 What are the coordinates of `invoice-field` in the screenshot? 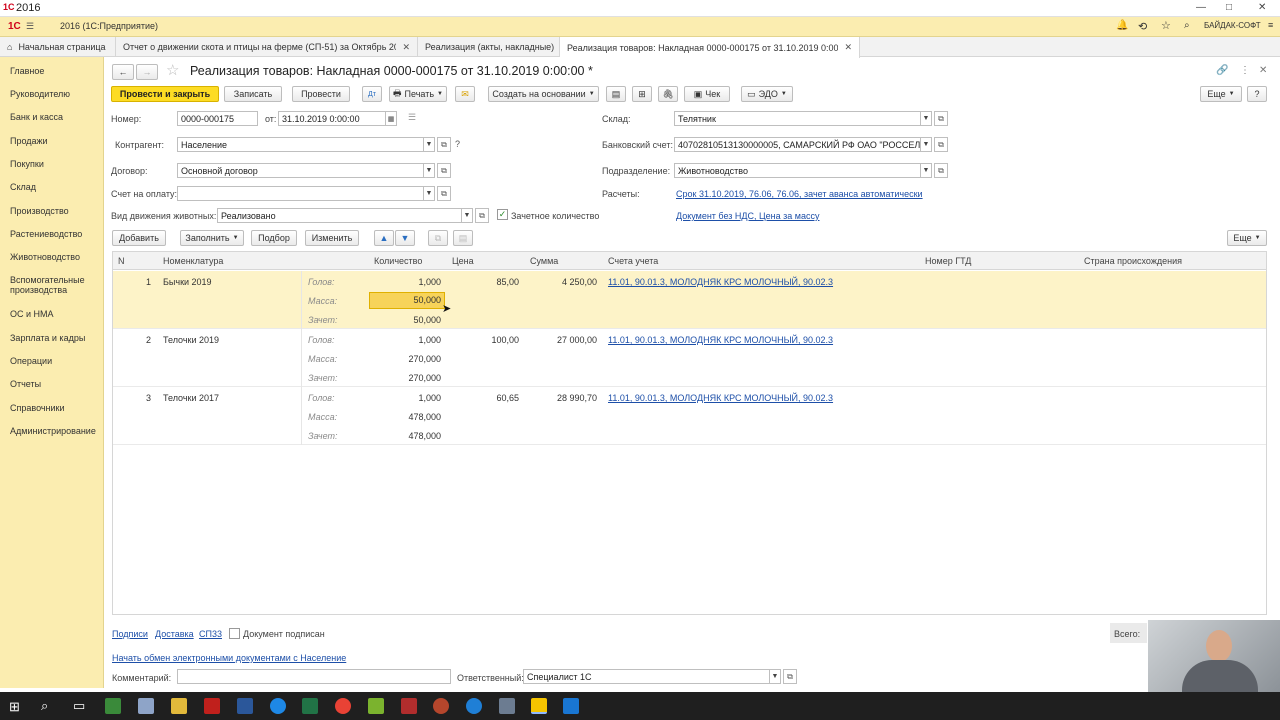 It's located at (300, 193).